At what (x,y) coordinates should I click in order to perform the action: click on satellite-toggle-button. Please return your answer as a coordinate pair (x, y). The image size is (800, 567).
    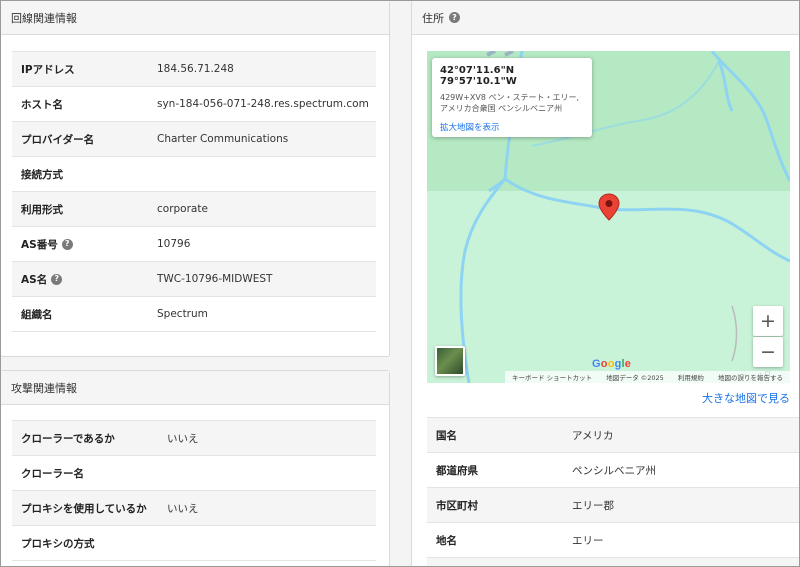
    Looking at the image, I should click on (450, 361).